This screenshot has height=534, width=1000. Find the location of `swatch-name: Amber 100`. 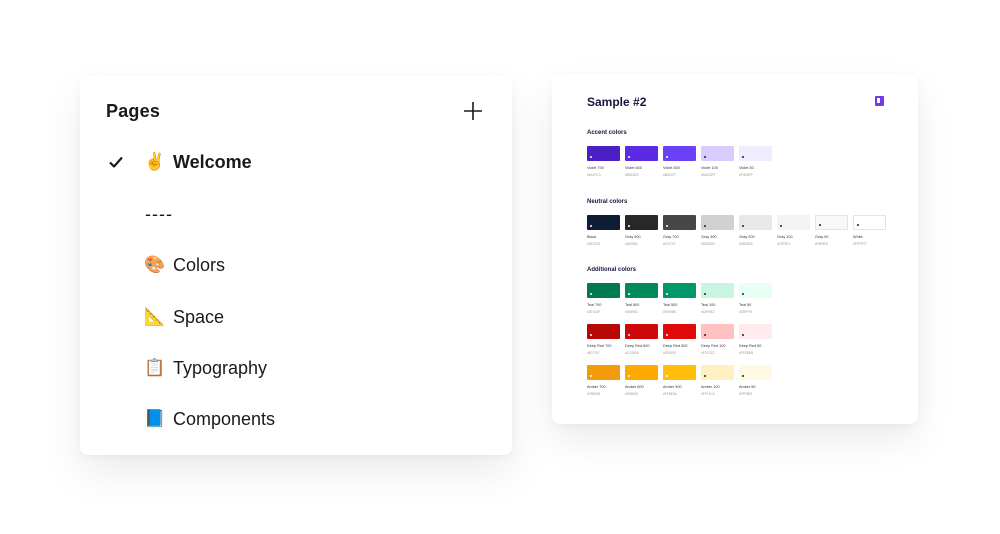

swatch-name: Amber 100 is located at coordinates (710, 387).